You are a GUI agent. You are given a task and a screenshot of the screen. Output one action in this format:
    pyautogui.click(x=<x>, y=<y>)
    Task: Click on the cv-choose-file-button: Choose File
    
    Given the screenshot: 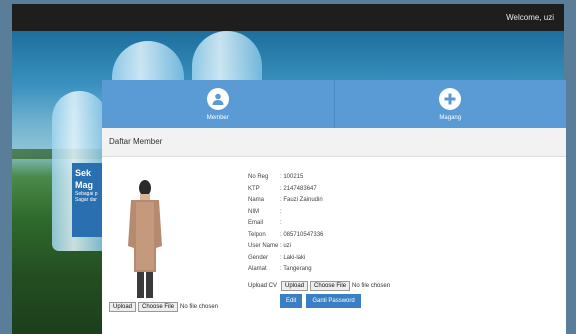 What is the action you would take?
    pyautogui.click(x=330, y=286)
    